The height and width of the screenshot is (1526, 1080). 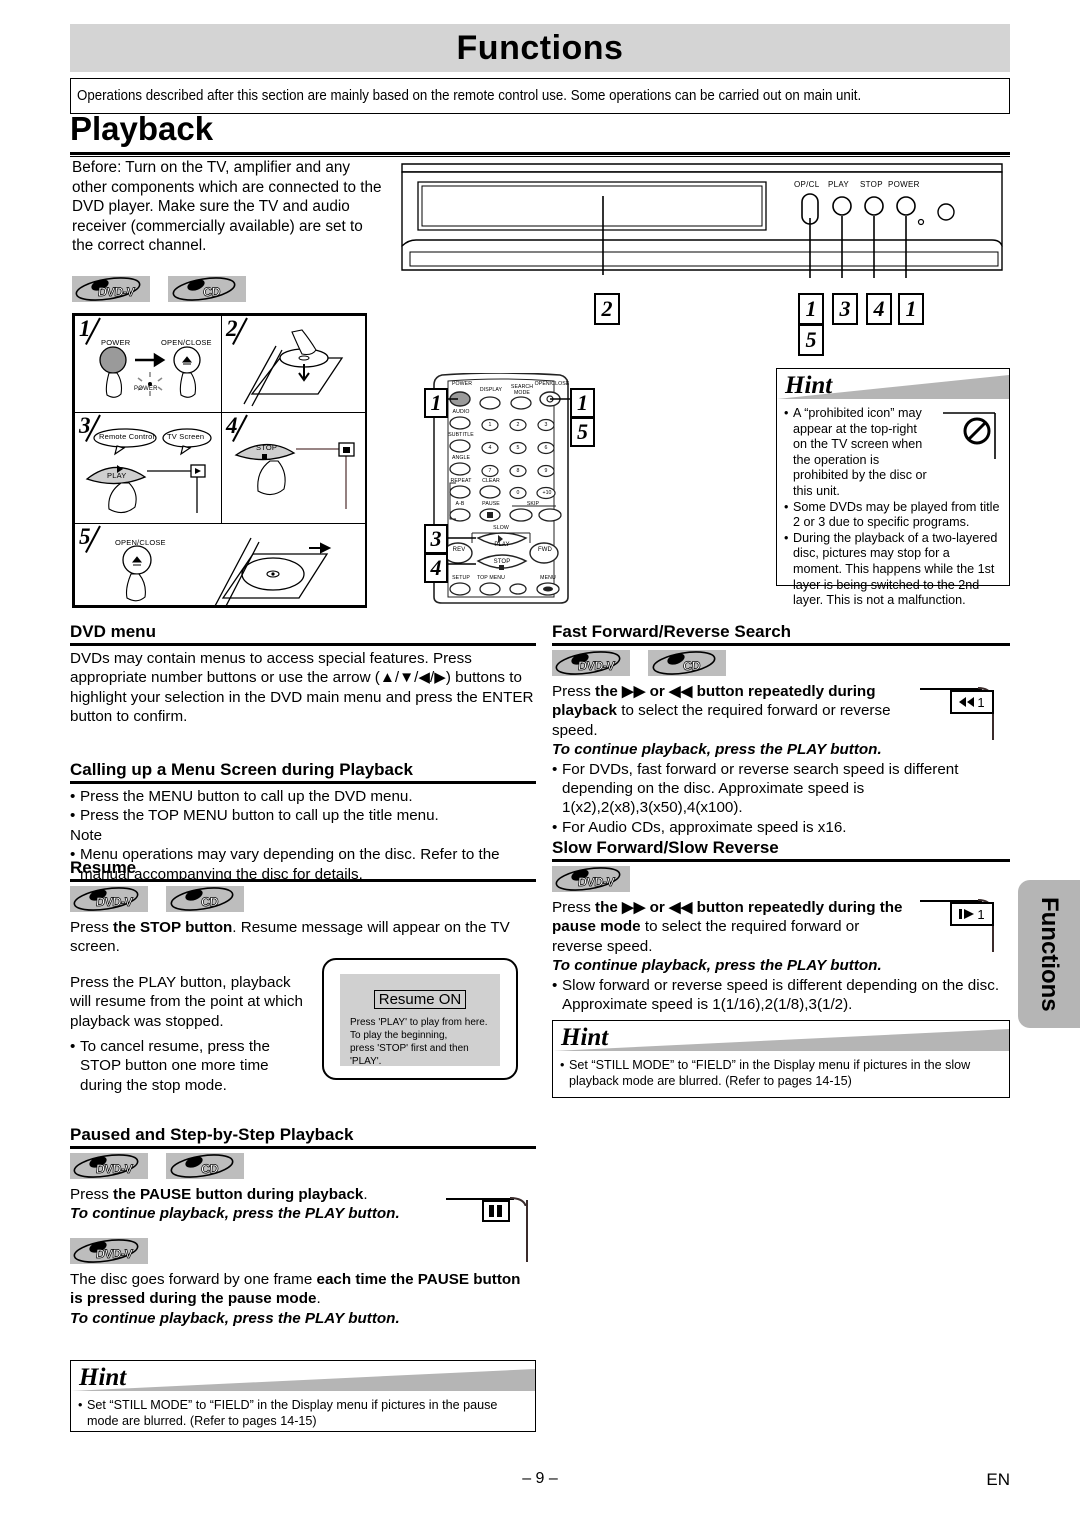 What do you see at coordinates (294, 364) in the screenshot?
I see `step-panel-2: 2` at bounding box center [294, 364].